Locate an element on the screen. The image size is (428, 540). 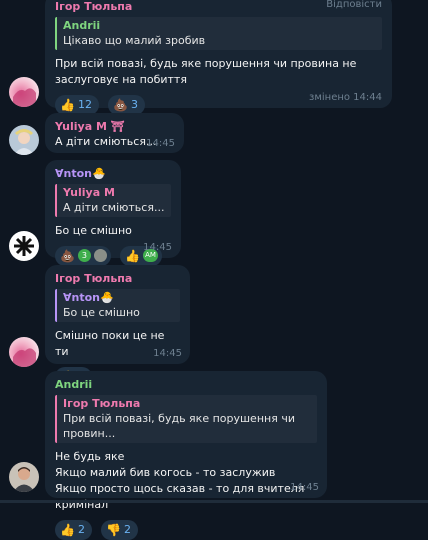
quote-author: Yuliya M is located at coordinates (89, 192).